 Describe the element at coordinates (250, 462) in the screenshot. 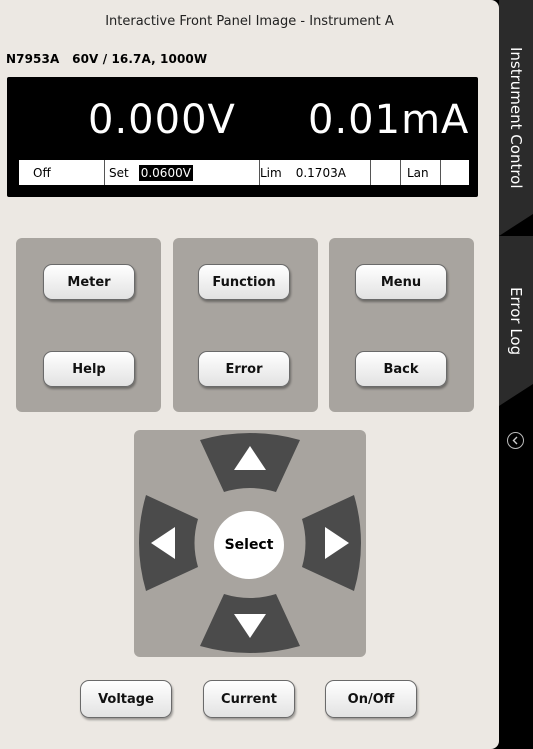

I see `arrow-up-button` at that location.